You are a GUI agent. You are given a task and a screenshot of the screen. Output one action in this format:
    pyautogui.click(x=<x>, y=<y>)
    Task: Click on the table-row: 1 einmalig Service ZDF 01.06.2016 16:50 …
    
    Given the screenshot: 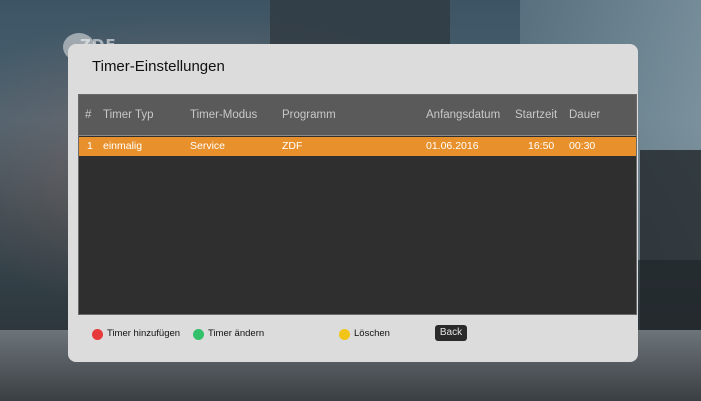 What is the action you would take?
    pyautogui.click(x=357, y=146)
    